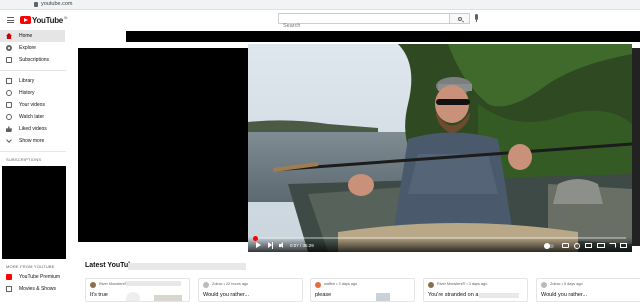  I want to click on youtube-play-icon, so click(25, 20).